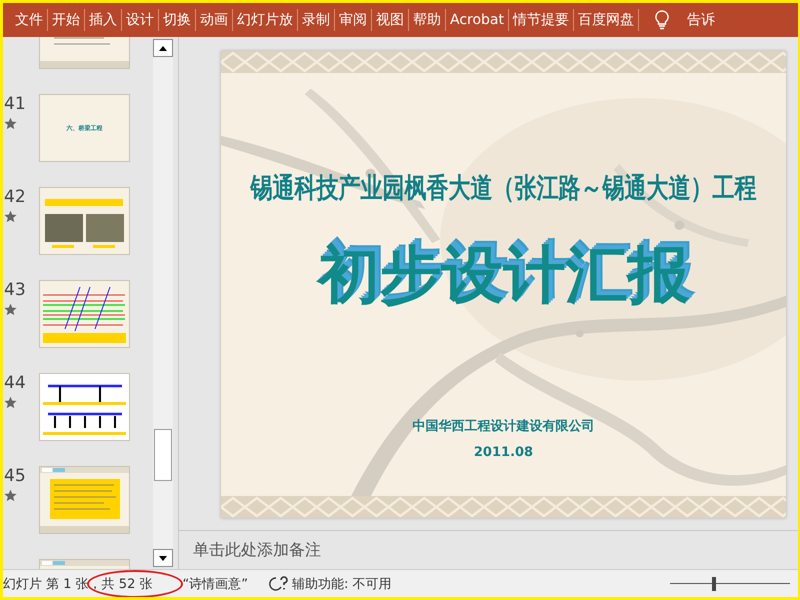  I want to click on ribbon-tab: 文件, so click(29, 20).